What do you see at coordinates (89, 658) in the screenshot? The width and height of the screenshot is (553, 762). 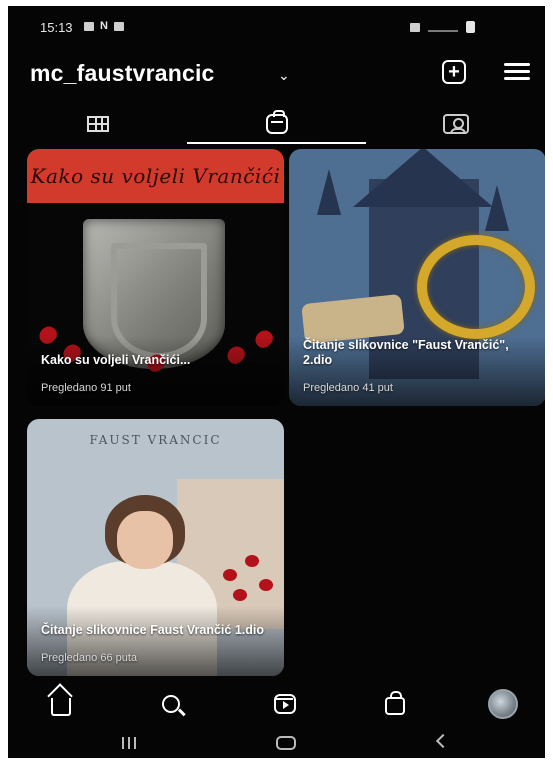 I see `reel-view-count: Pregledano 66 puta` at bounding box center [89, 658].